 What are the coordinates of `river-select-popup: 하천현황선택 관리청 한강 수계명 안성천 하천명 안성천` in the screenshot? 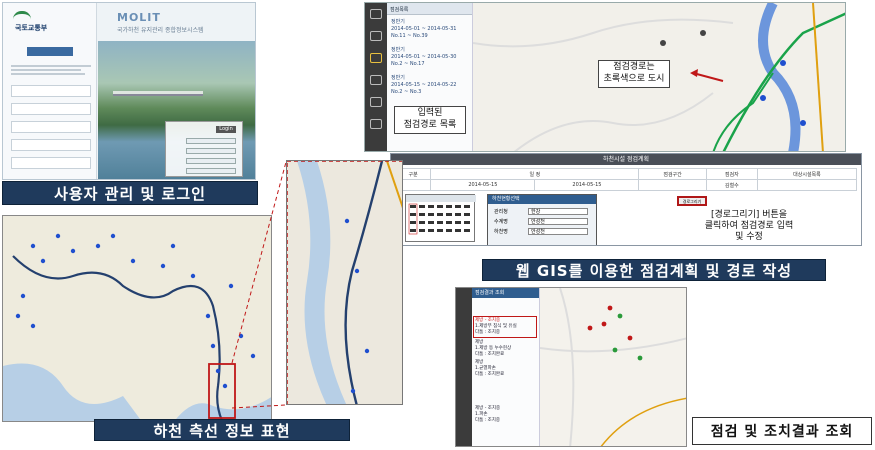 It's located at (542, 219).